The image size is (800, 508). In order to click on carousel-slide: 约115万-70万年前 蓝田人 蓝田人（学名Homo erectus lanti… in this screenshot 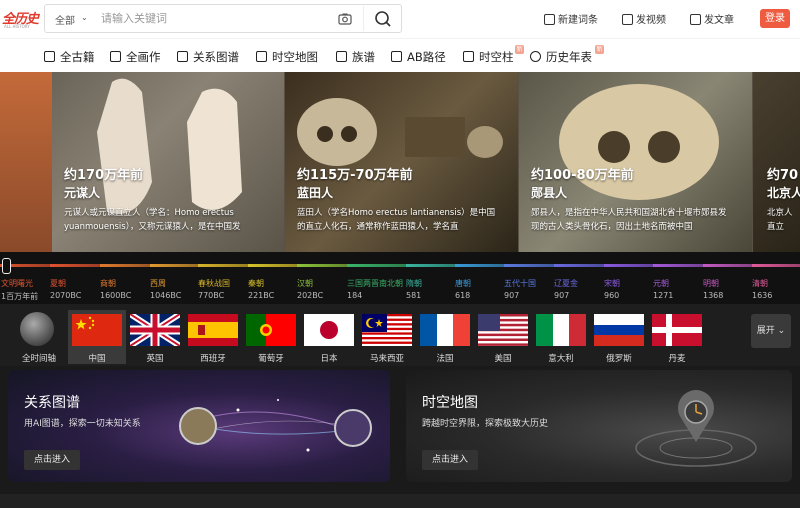, I will do `click(401, 162)`.